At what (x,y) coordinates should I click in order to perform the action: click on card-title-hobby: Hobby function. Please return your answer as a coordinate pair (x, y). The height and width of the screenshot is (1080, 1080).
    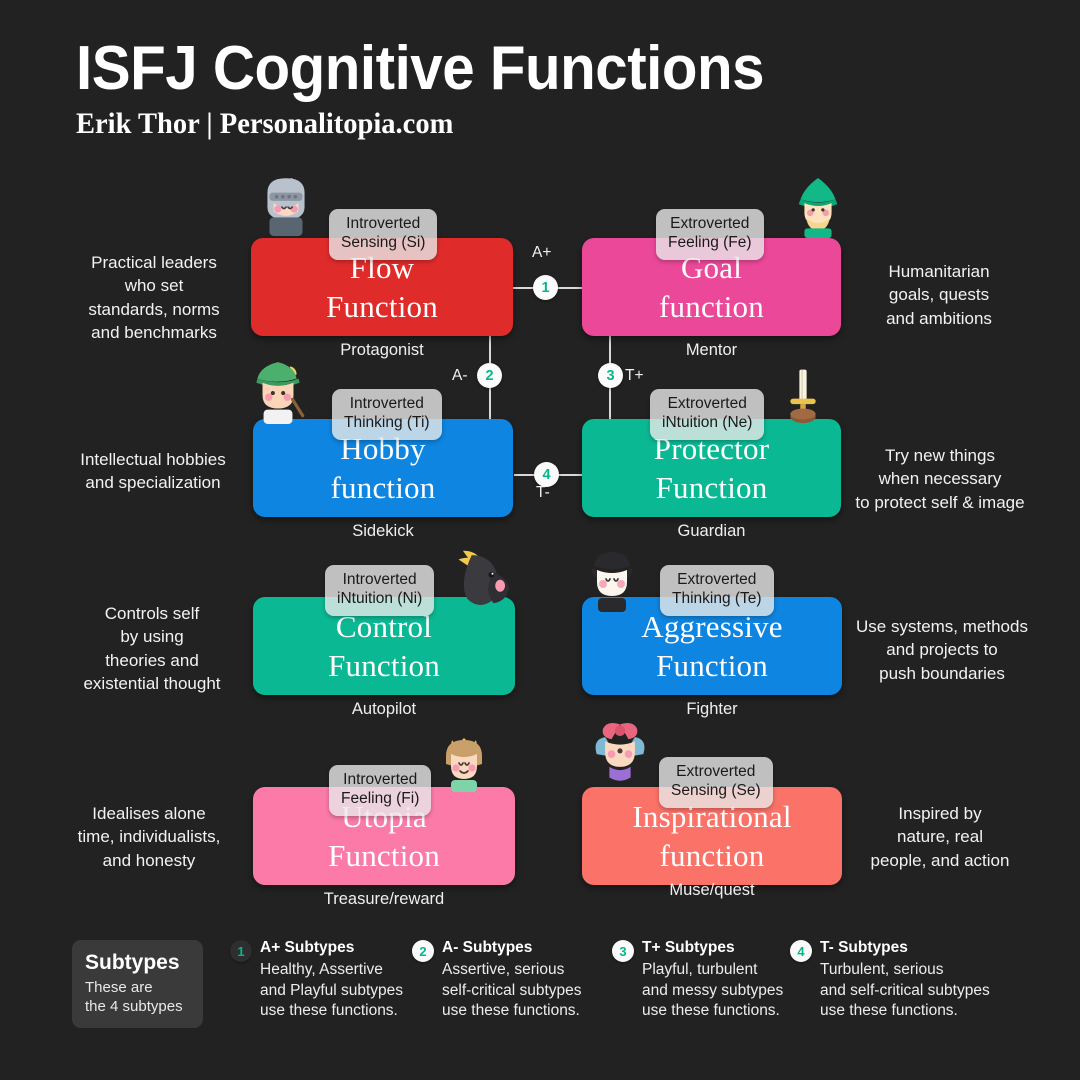
    Looking at the image, I should click on (383, 467).